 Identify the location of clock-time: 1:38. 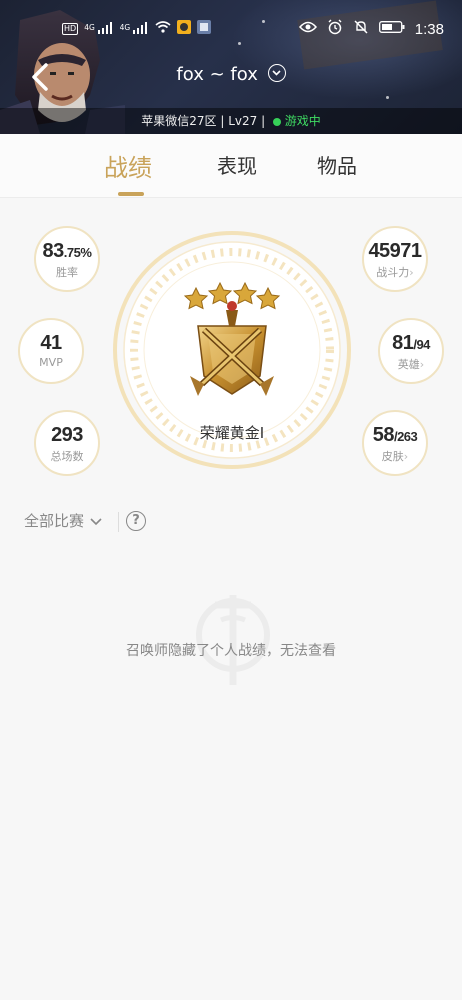
(429, 29).